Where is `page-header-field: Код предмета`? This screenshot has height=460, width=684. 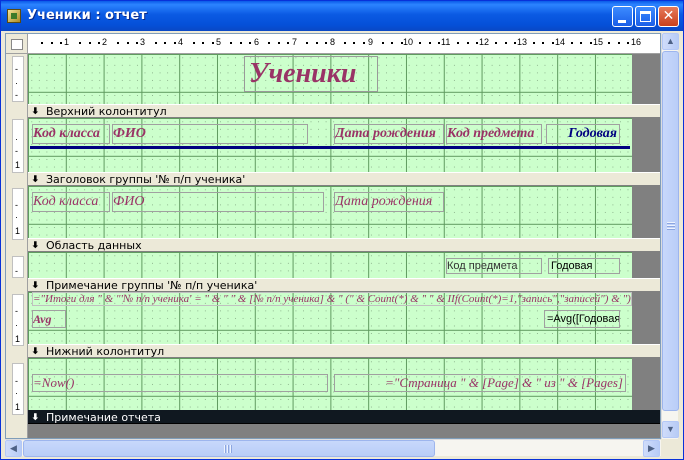
page-header-field: Код предмета is located at coordinates (494, 134).